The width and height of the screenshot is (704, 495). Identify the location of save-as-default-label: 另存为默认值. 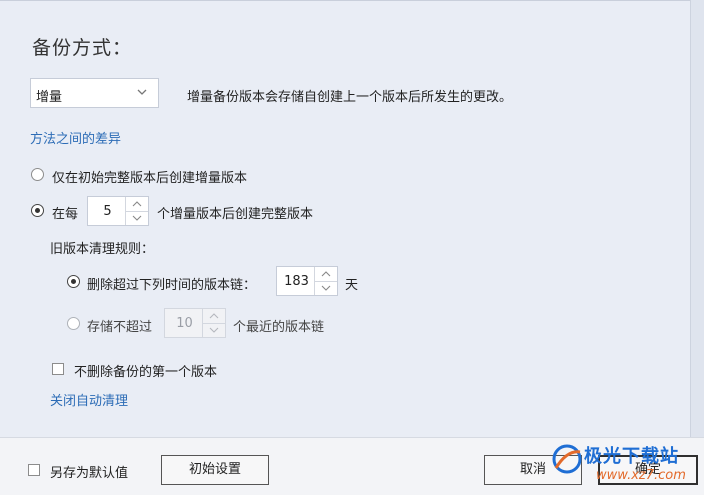
(89, 473).